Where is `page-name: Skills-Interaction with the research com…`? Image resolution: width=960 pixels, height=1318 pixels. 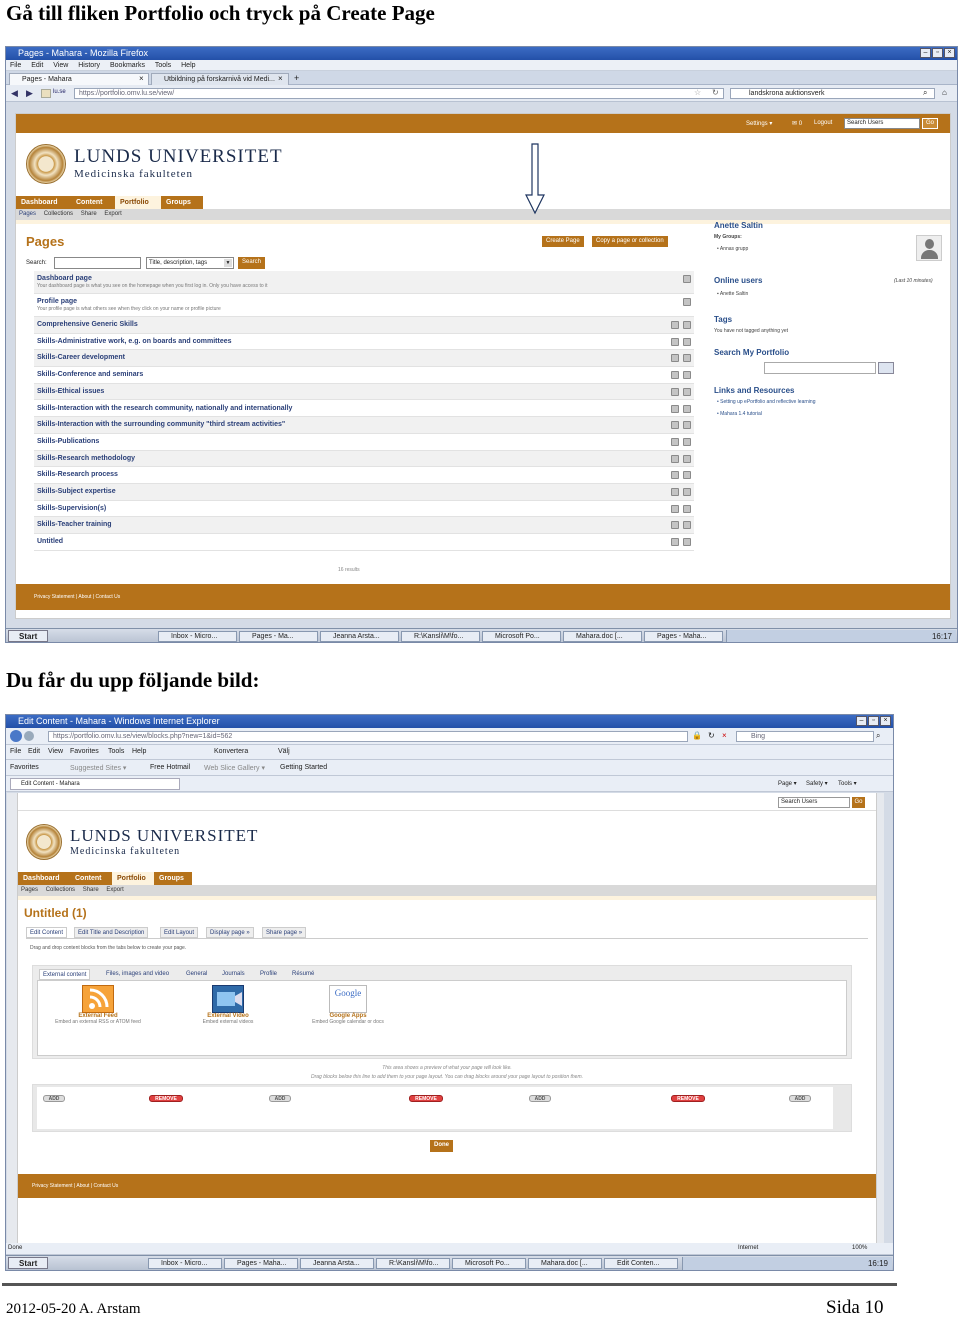
page-name: Skills-Interaction with the research com… is located at coordinates (164, 408).